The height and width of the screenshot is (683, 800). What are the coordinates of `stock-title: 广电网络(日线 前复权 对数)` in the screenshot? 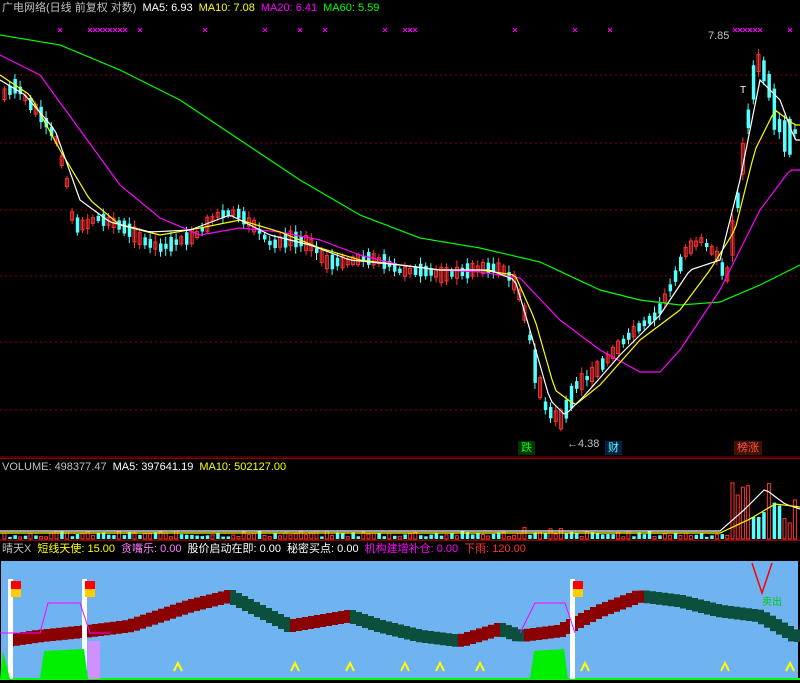 It's located at (69, 8).